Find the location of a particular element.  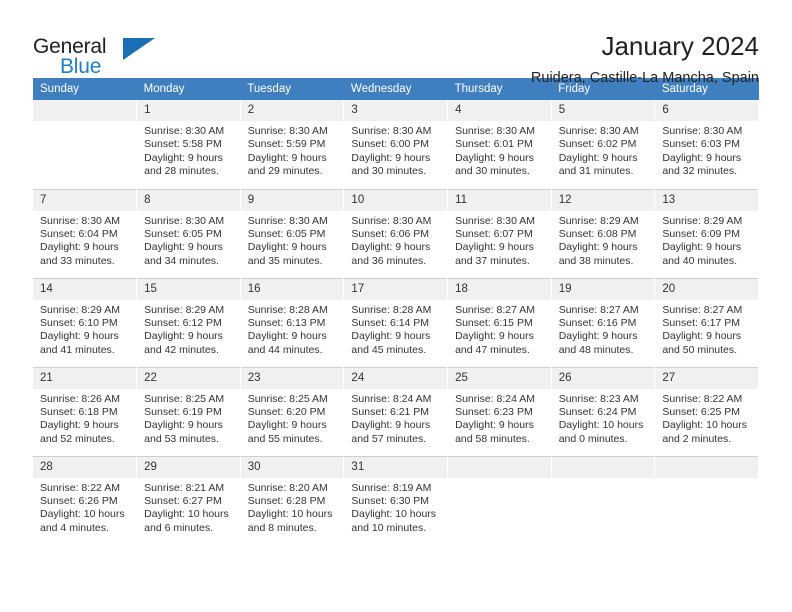

sunrise-text: Sunrise: 8:25 AM is located at coordinates (287, 398).